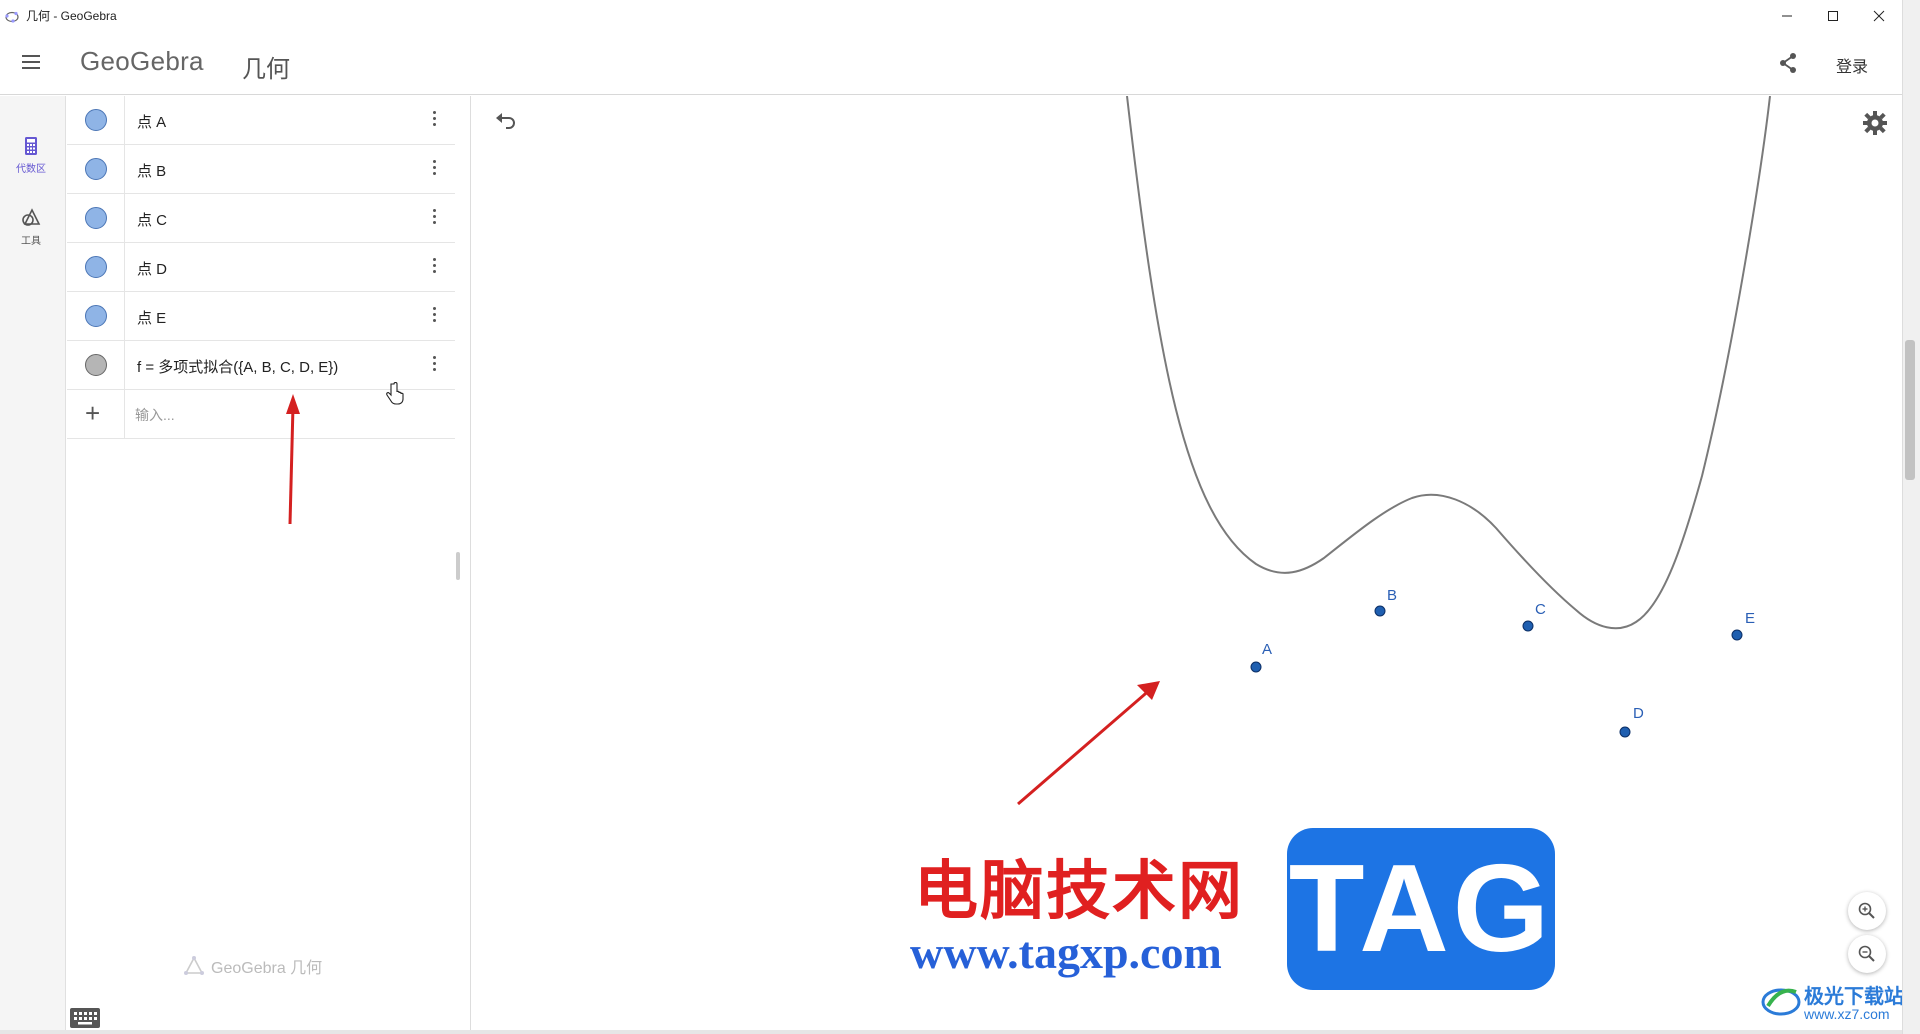  I want to click on site-name: 极光下载站, so click(1854, 997).